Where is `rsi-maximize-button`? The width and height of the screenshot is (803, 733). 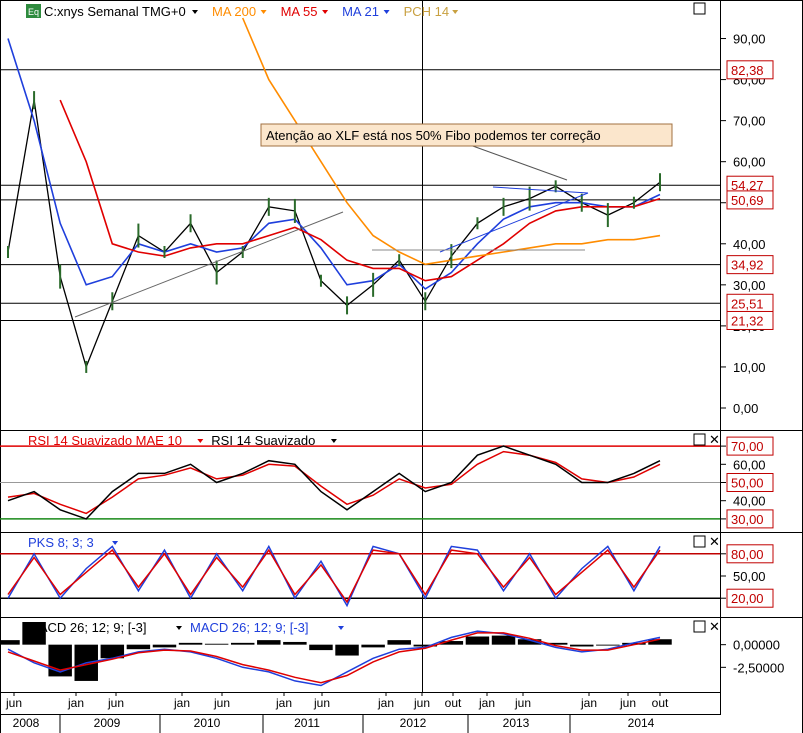
rsi-maximize-button is located at coordinates (699, 439).